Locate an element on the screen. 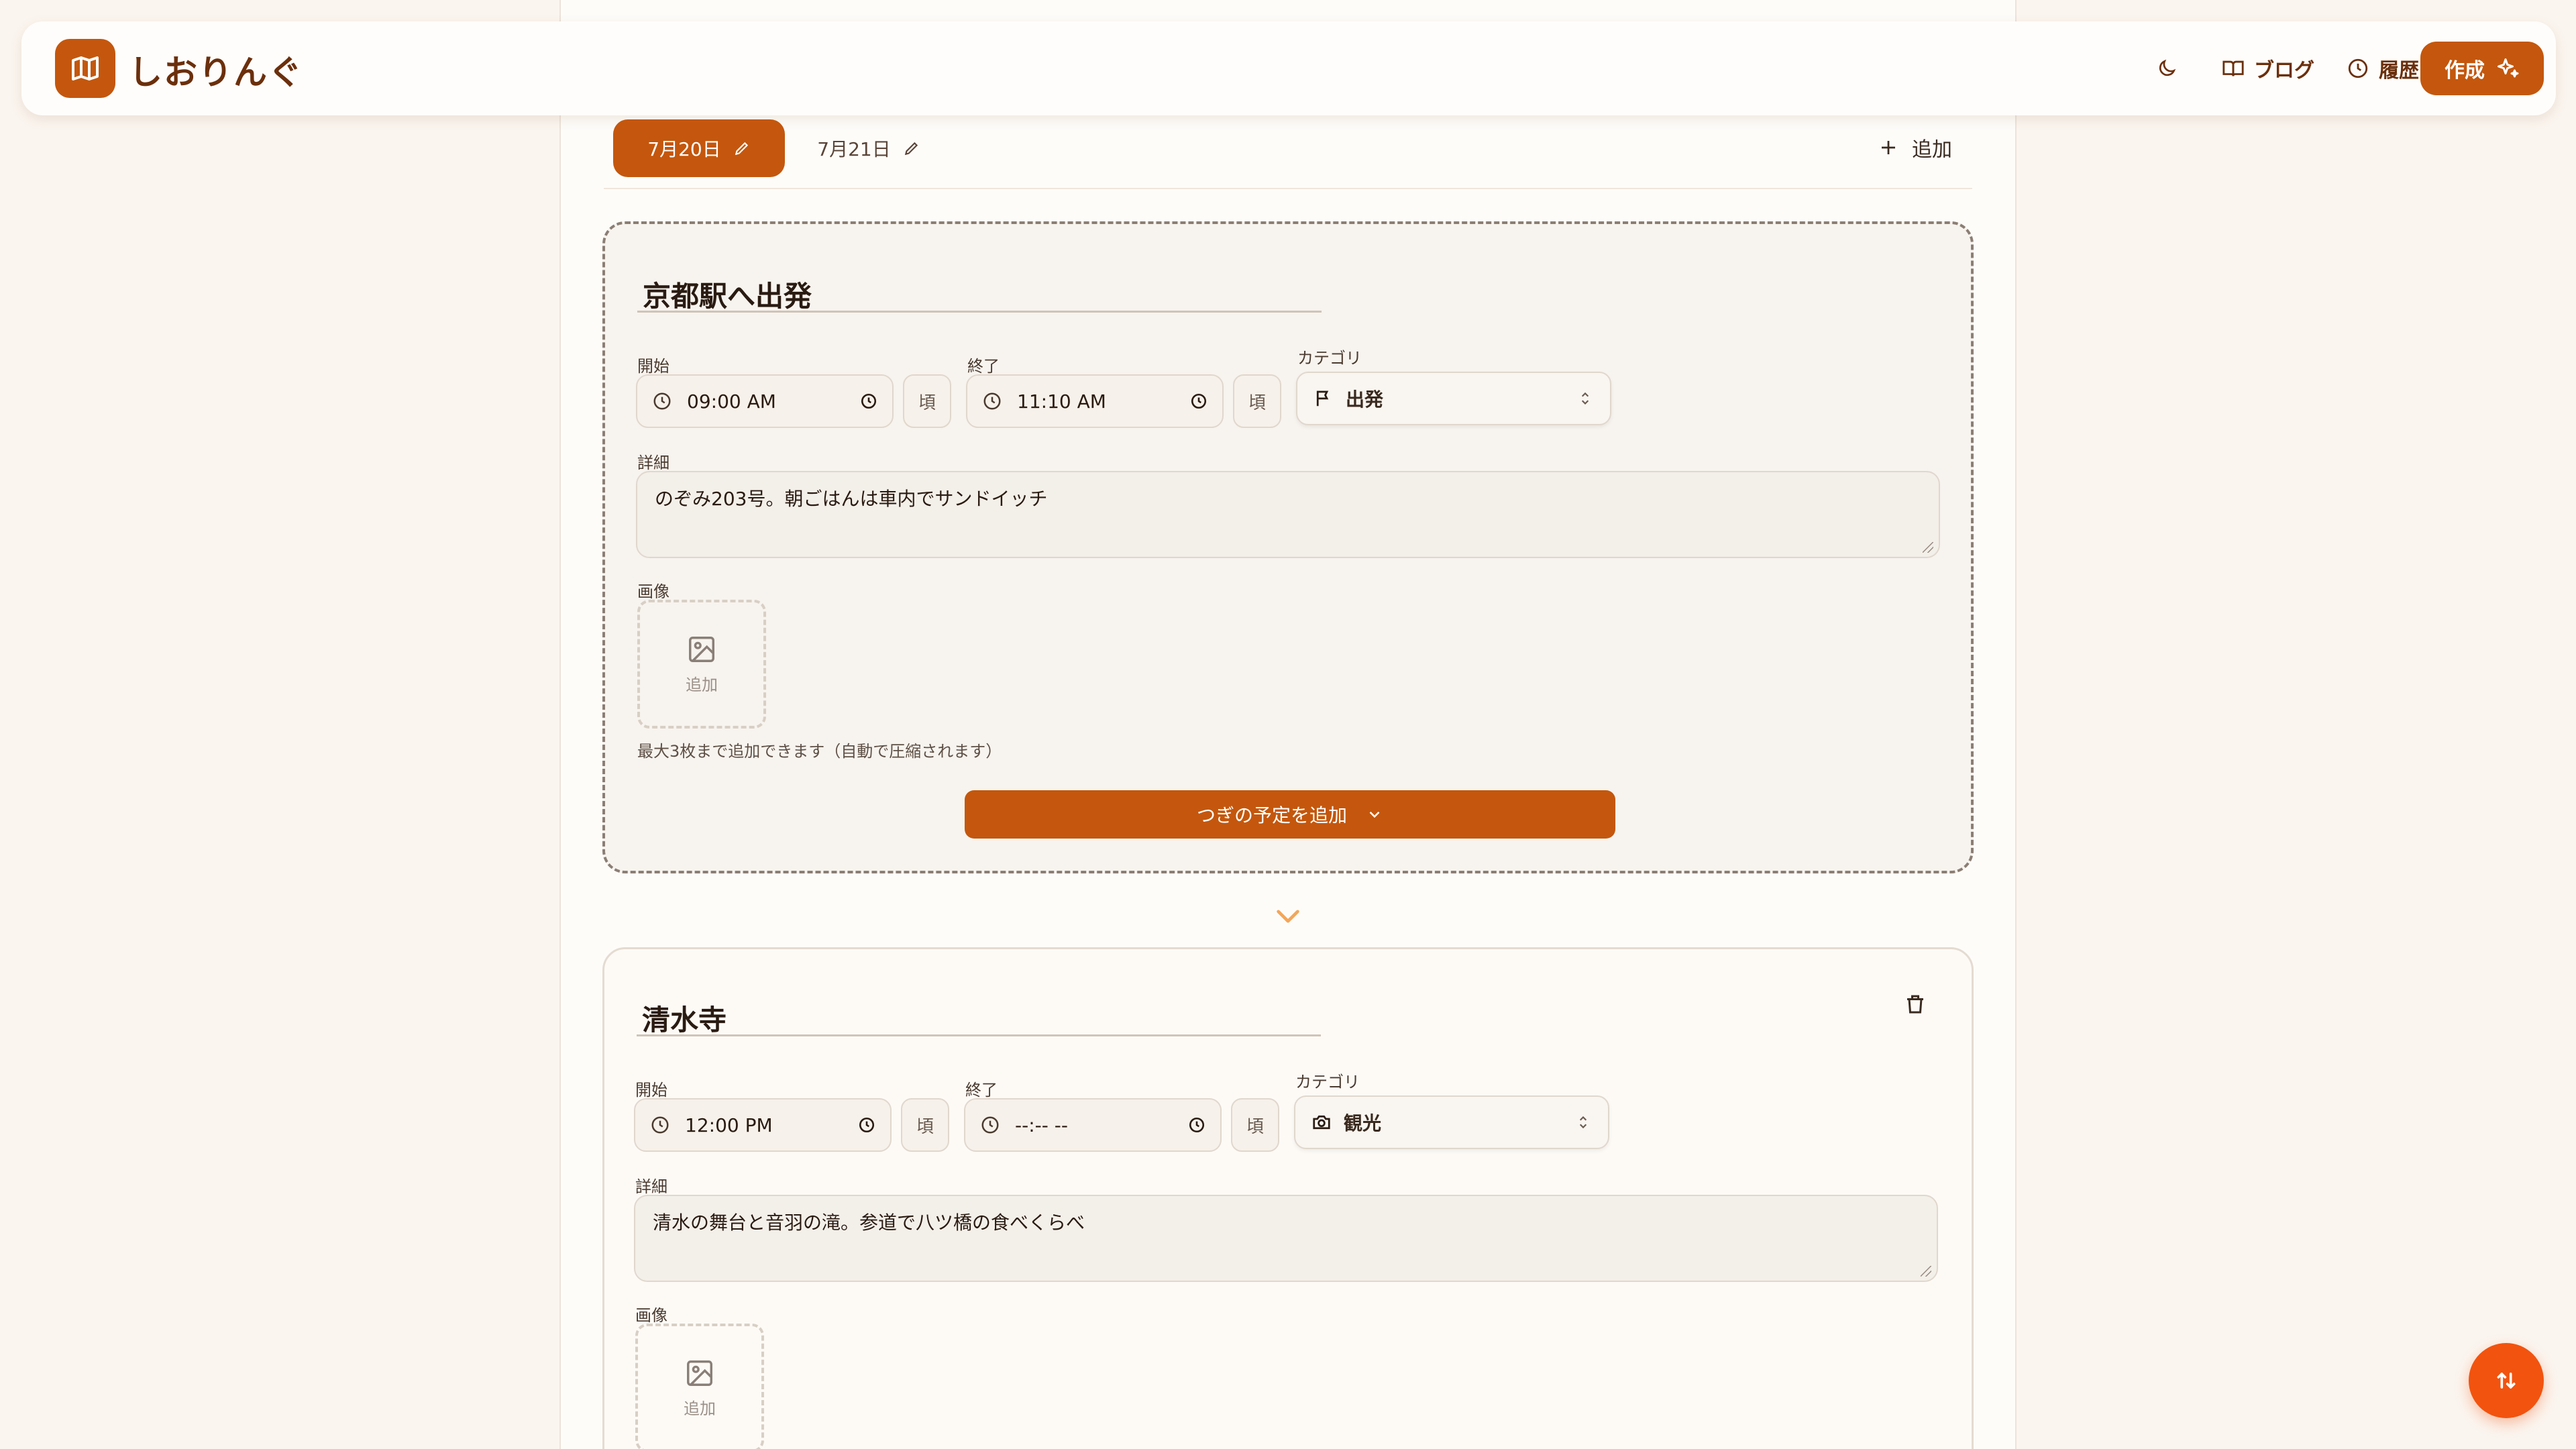 The height and width of the screenshot is (1449, 2576). plus-icon is located at coordinates (1888, 147).